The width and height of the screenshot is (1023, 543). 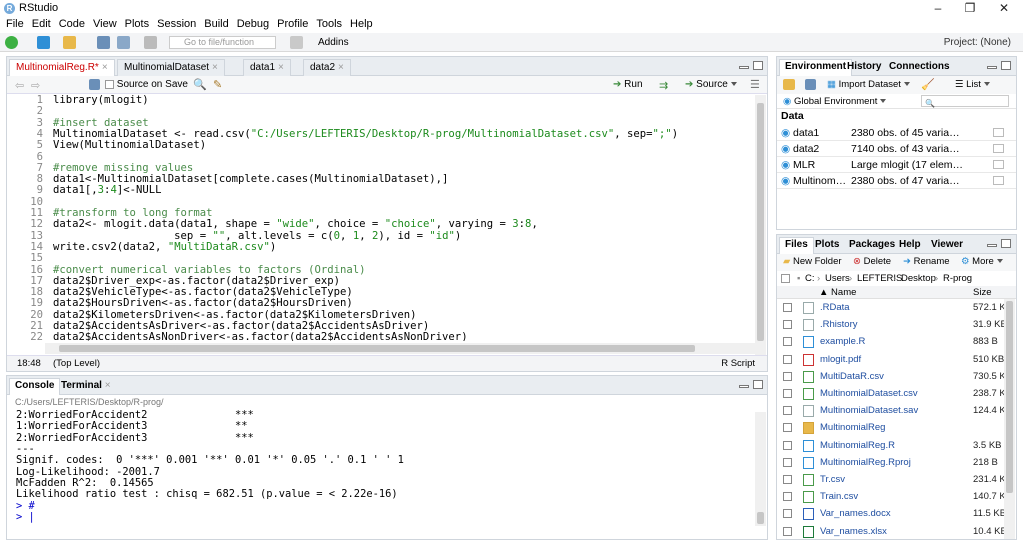 I want to click on grid-layout-icon, so click(x=296, y=42).